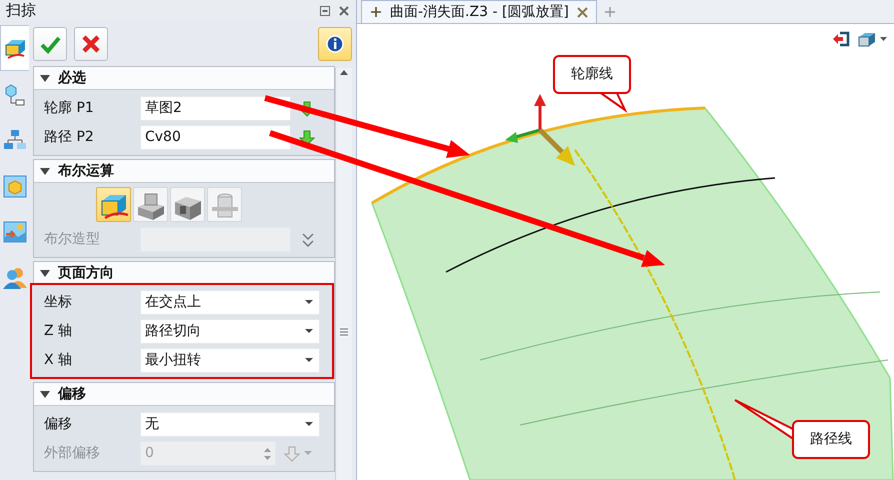  I want to click on section-header: 偏移, so click(184, 394).